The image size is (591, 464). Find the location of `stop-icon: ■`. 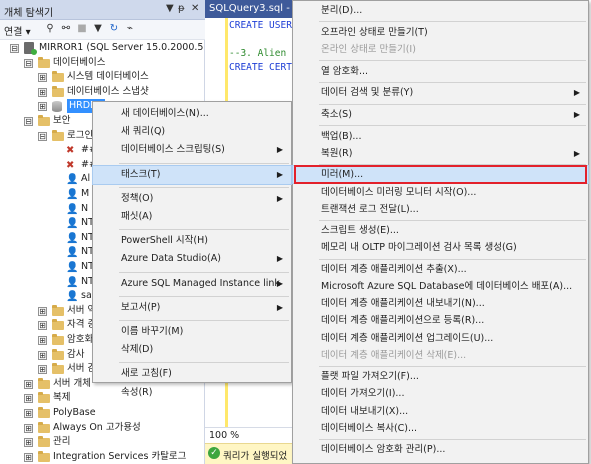

stop-icon: ■ is located at coordinates (82, 29).